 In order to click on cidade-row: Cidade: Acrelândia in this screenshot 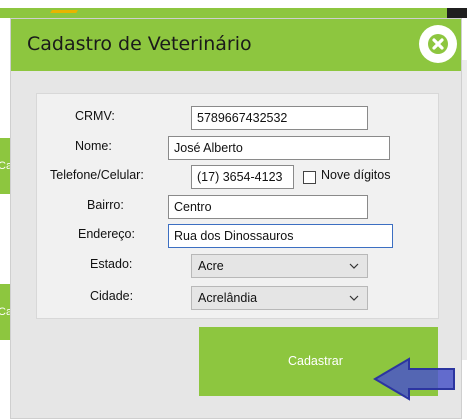, I will do `click(238, 298)`.